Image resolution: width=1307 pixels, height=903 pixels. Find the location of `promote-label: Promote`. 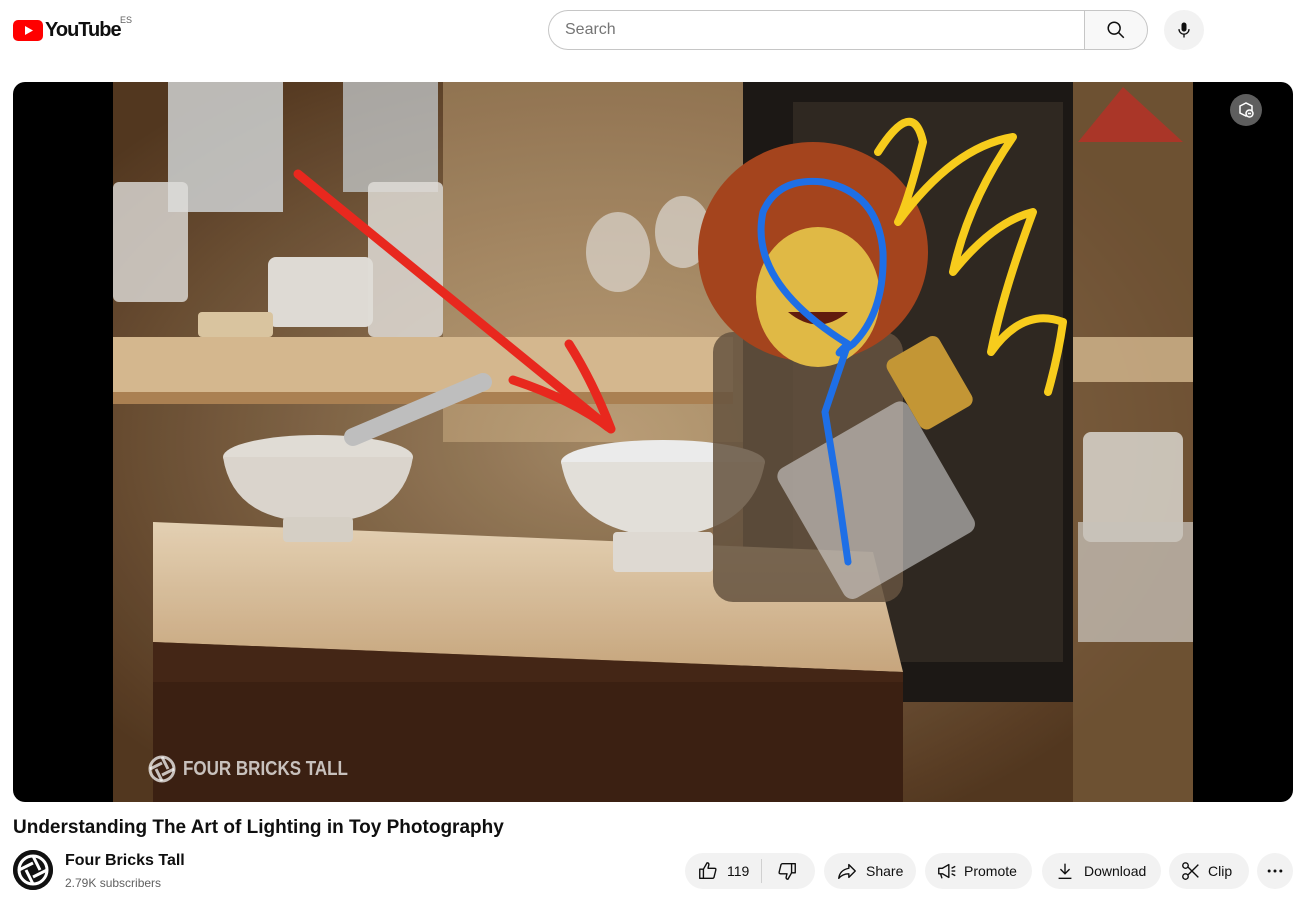

promote-label: Promote is located at coordinates (990, 871).